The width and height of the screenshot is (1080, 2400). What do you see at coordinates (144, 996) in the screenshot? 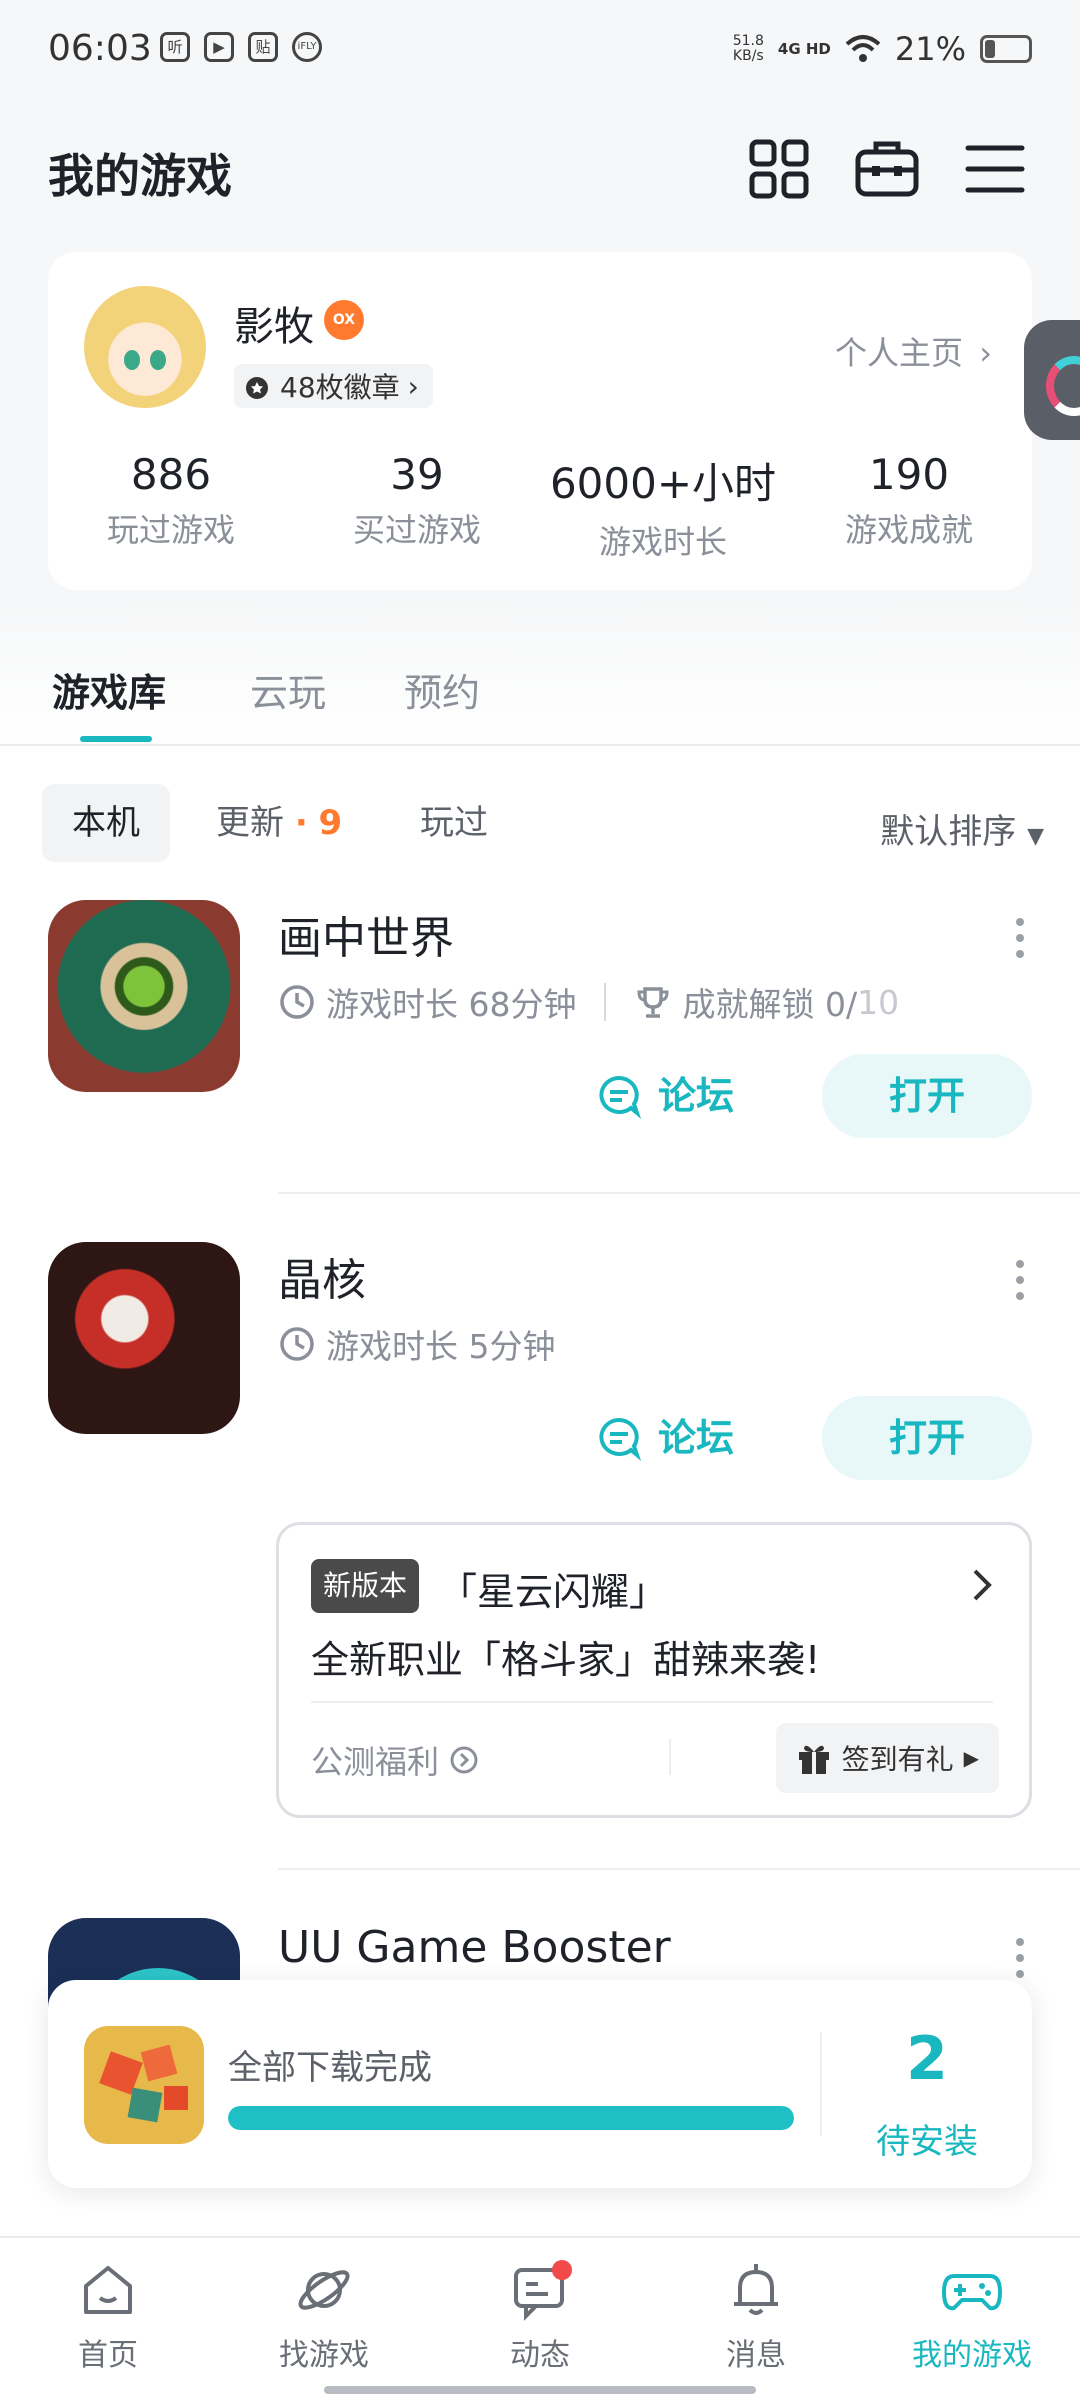
I see `game-icon-gorogoa` at bounding box center [144, 996].